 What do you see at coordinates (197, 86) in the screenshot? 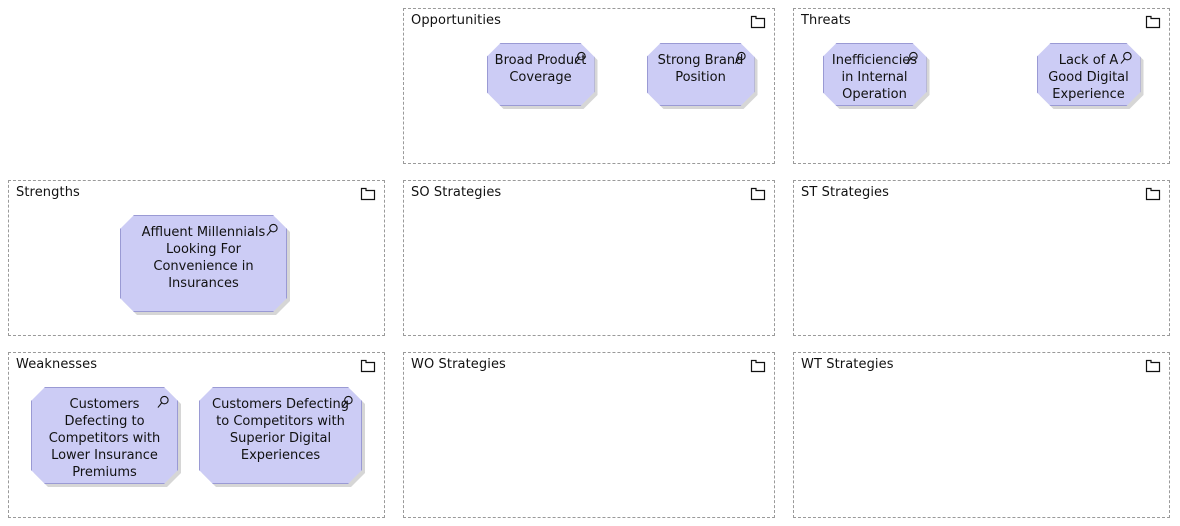
I see `matrix-cell-empty` at bounding box center [197, 86].